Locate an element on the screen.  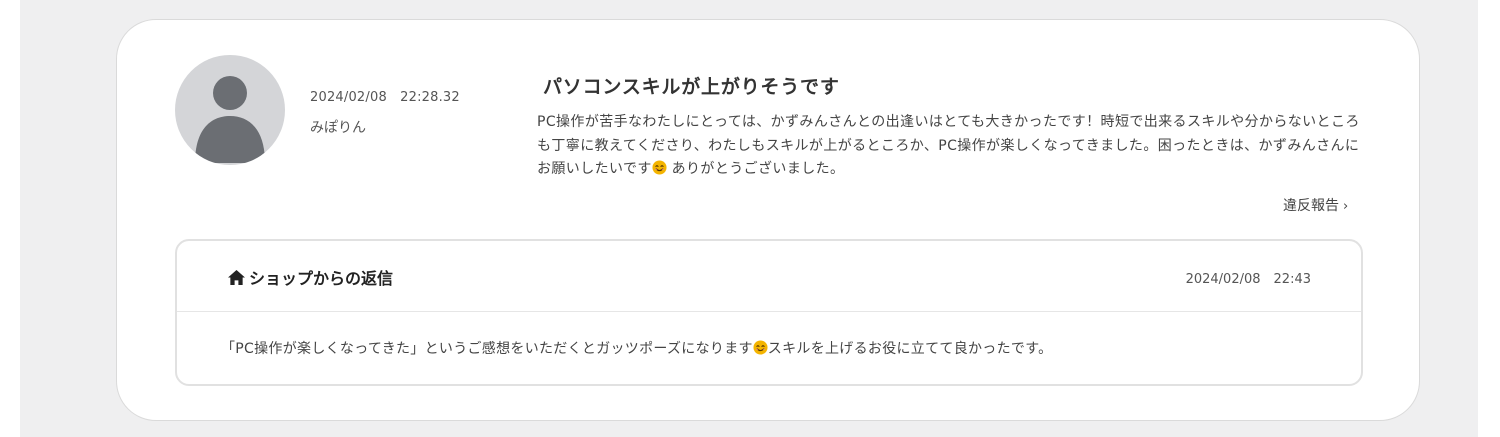
chevron-right-icon: › is located at coordinates (1346, 206).